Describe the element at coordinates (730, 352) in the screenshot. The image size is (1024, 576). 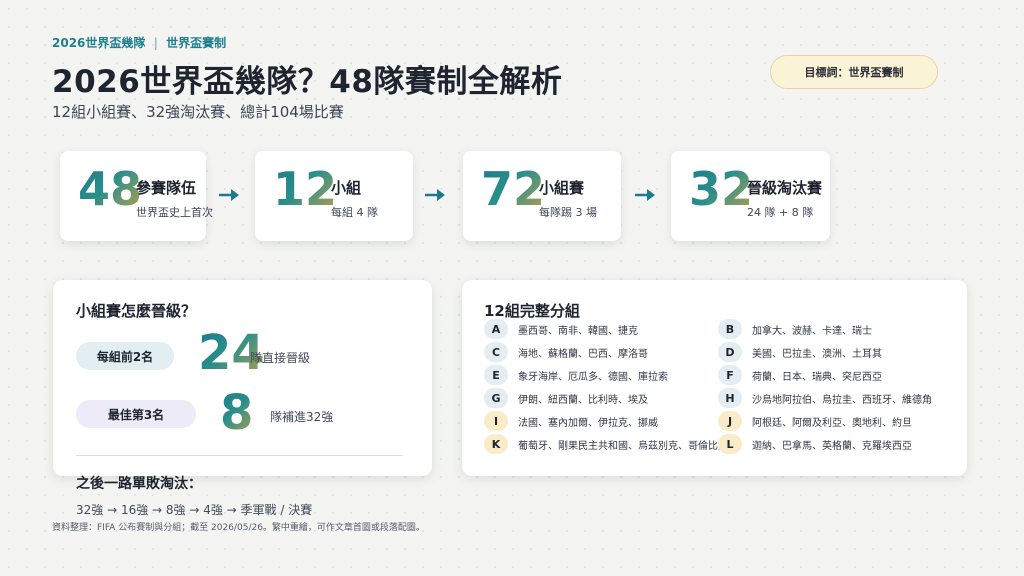
I see `group-letter-badge: D` at that location.